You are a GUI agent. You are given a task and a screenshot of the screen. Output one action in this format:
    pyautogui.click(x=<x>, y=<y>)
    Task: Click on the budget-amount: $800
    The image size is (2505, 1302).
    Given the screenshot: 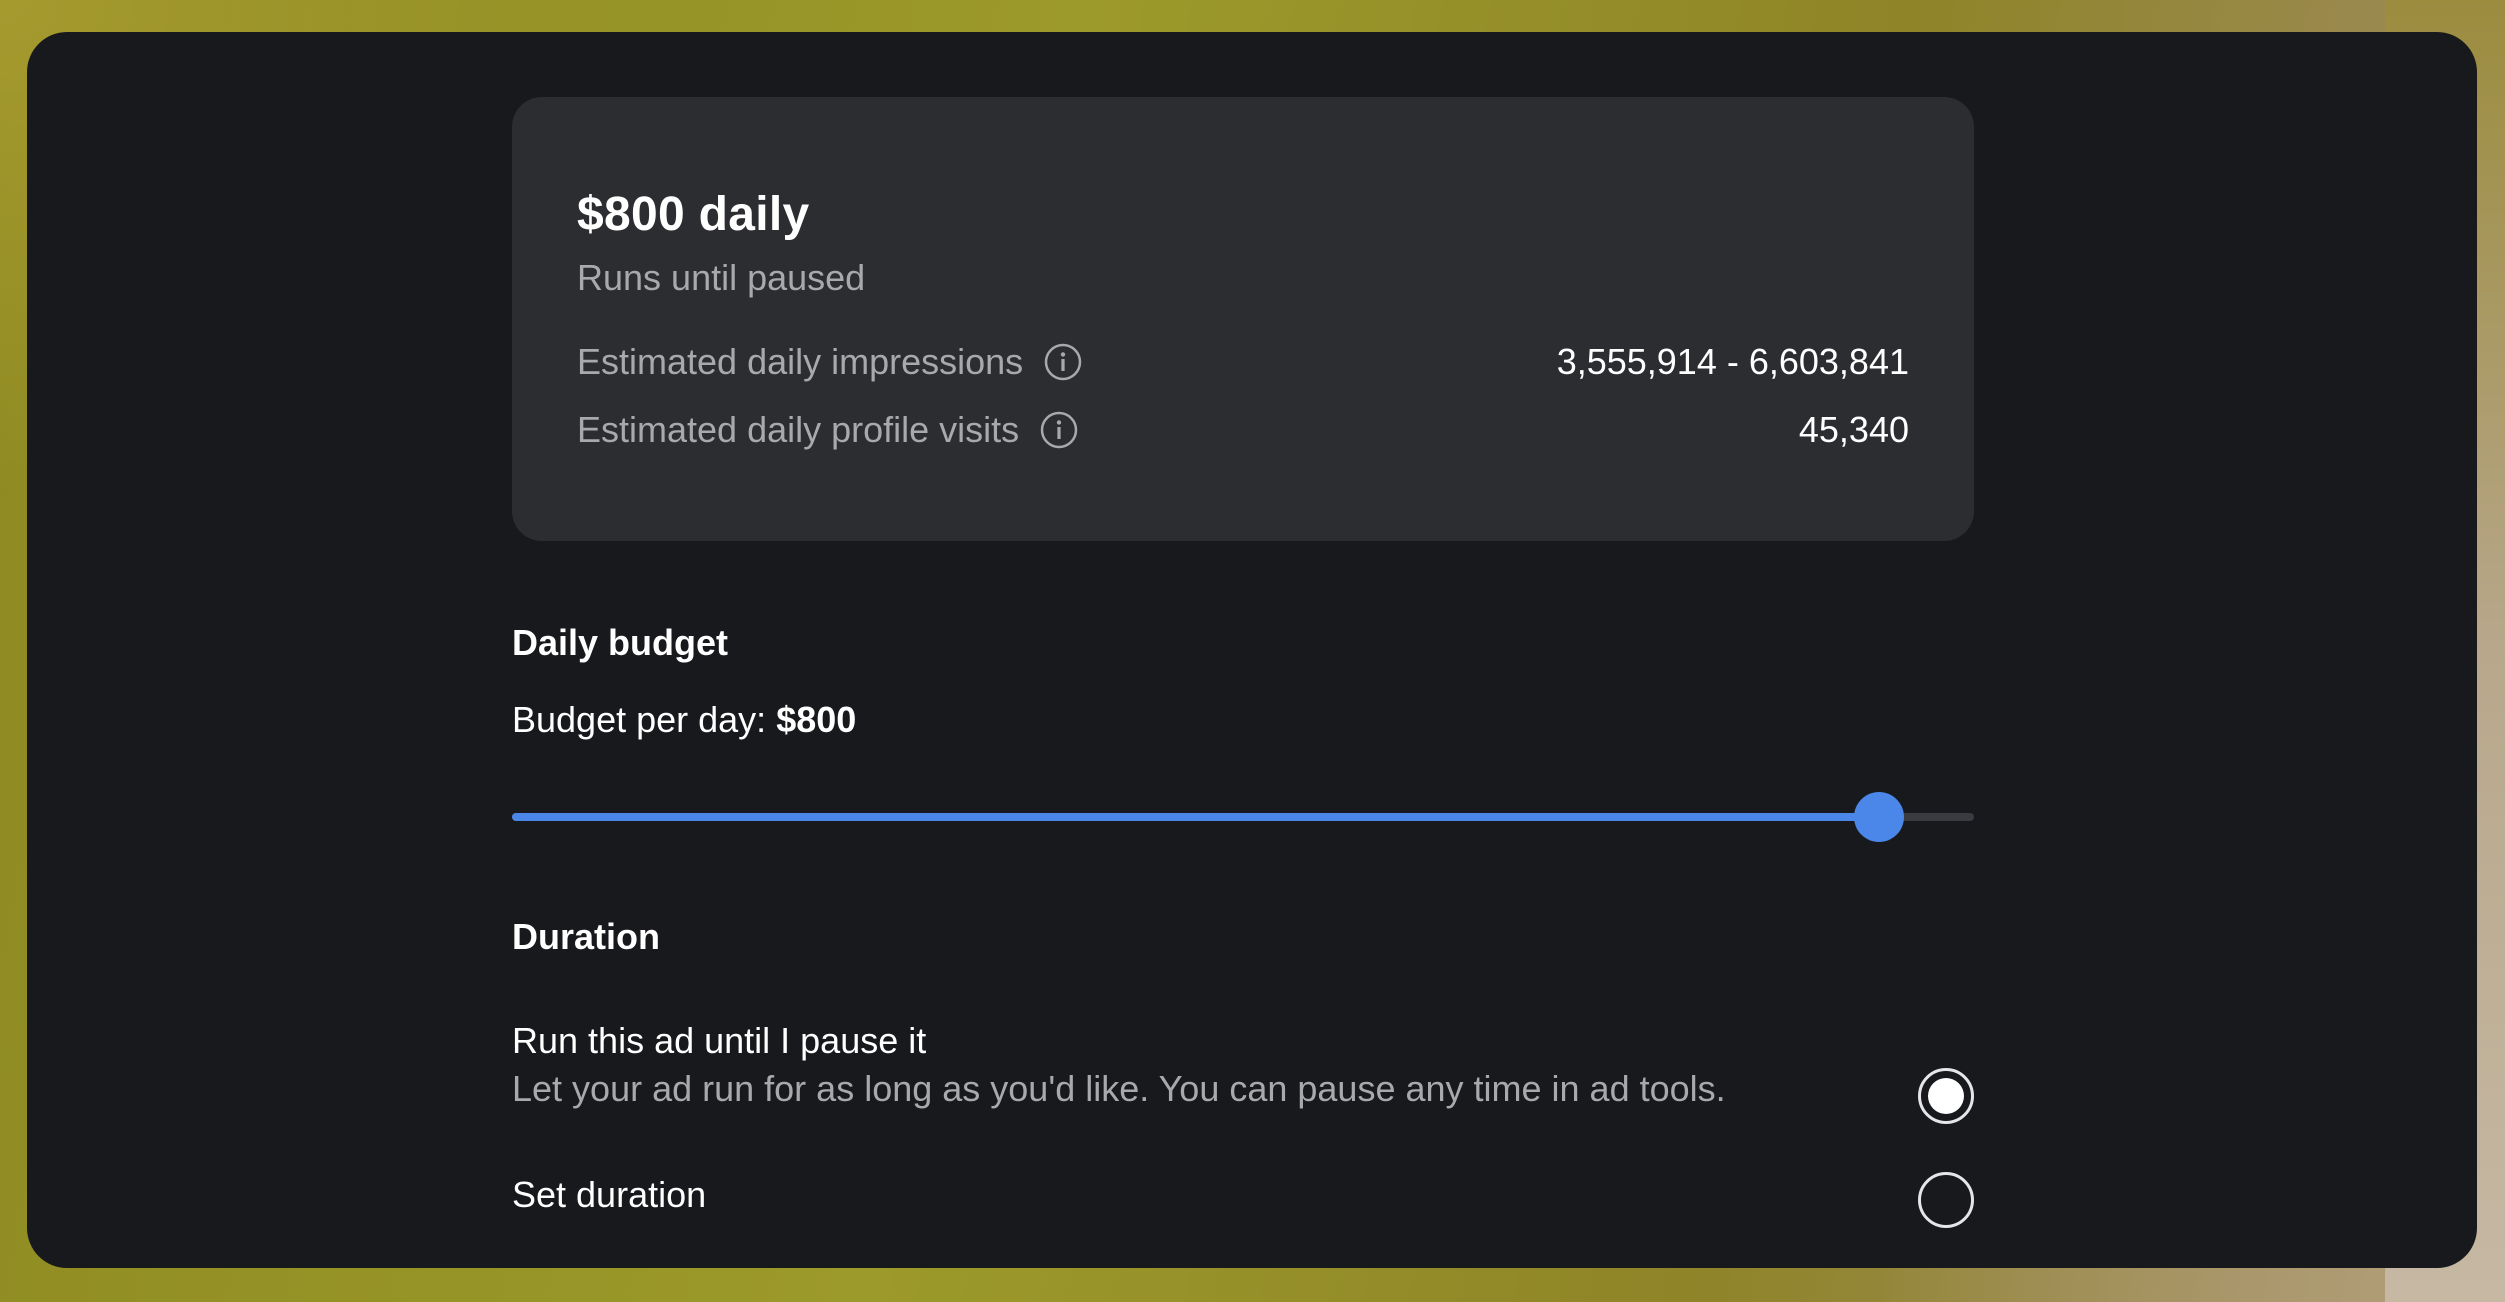 What is the action you would take?
    pyautogui.click(x=816, y=719)
    